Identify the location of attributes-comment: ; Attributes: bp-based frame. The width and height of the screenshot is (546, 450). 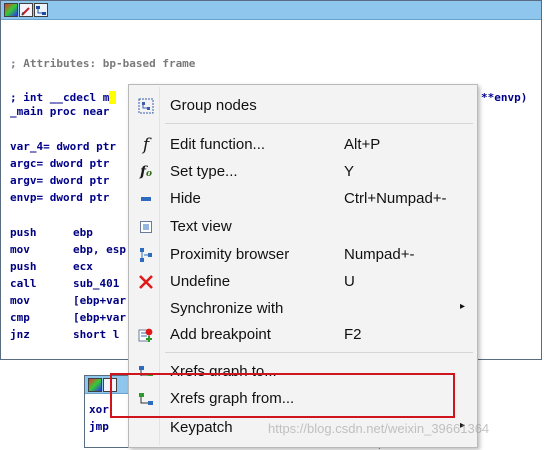
(103, 63).